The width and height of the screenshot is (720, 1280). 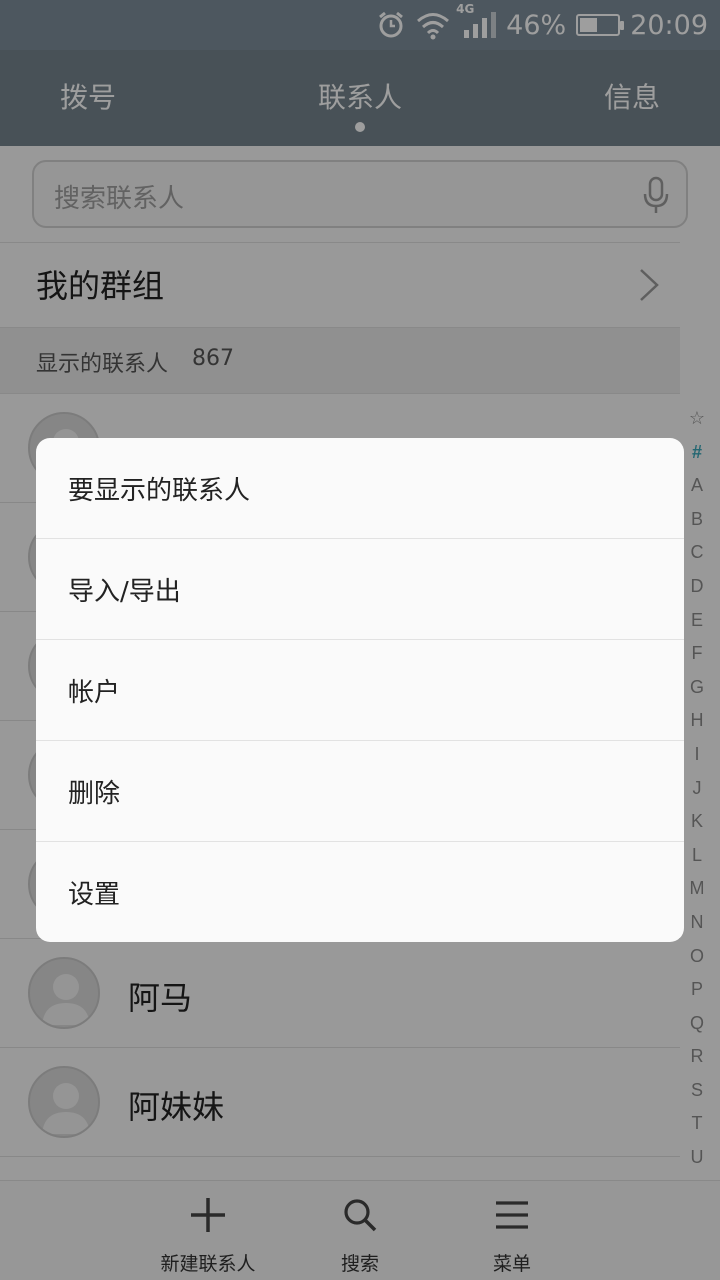 I want to click on menu-item-label: 要显示的联系人, so click(x=159, y=491).